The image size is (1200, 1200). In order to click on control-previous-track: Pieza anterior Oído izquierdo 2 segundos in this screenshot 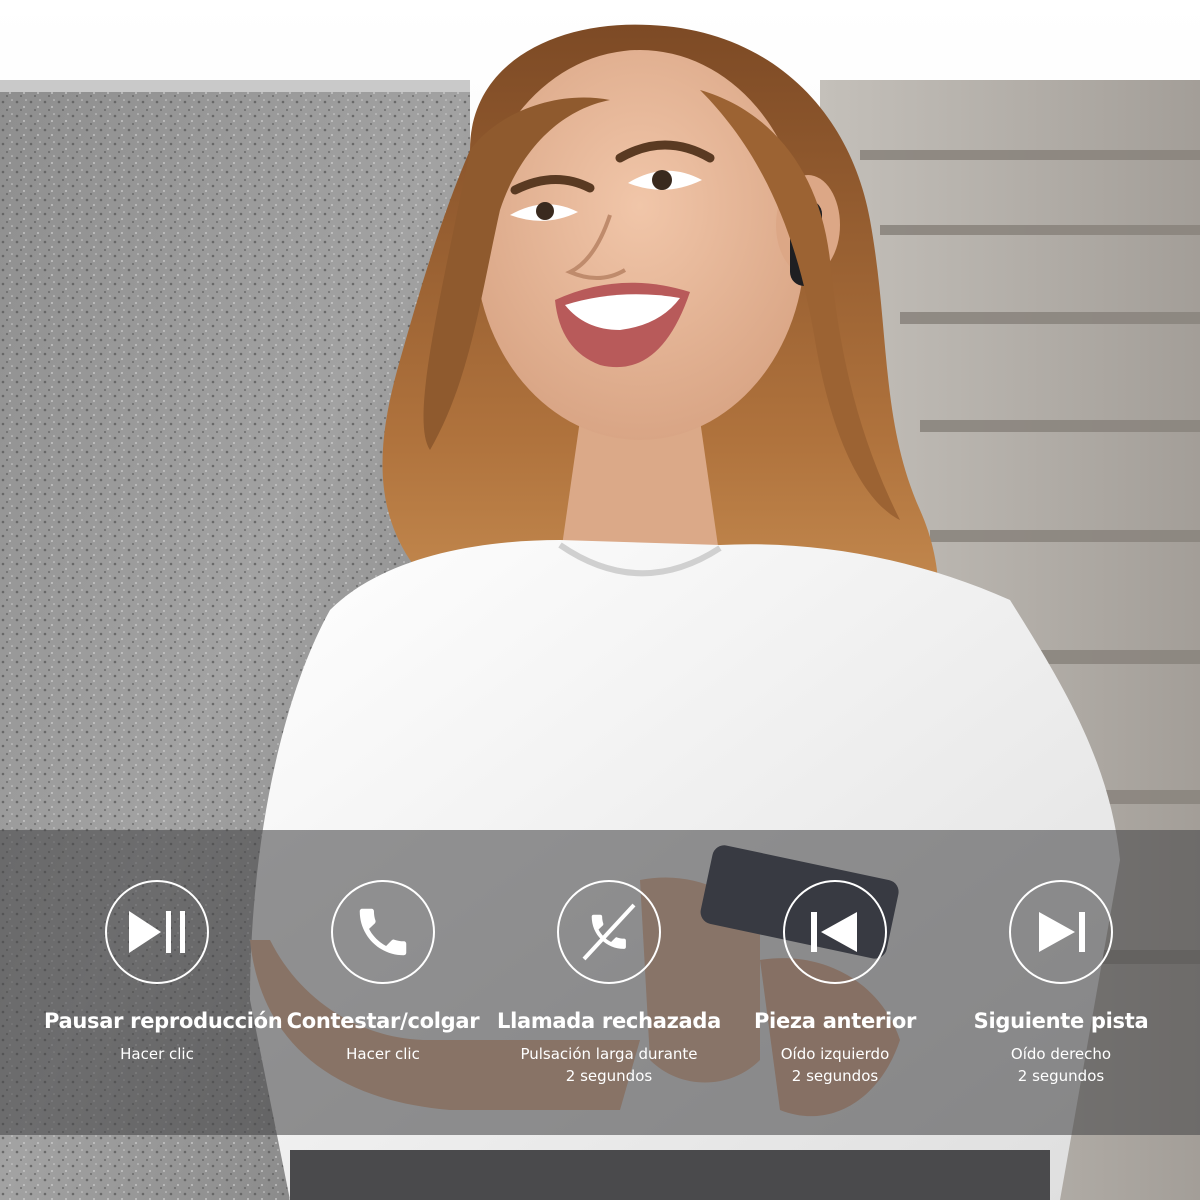, I will do `click(835, 983)`.